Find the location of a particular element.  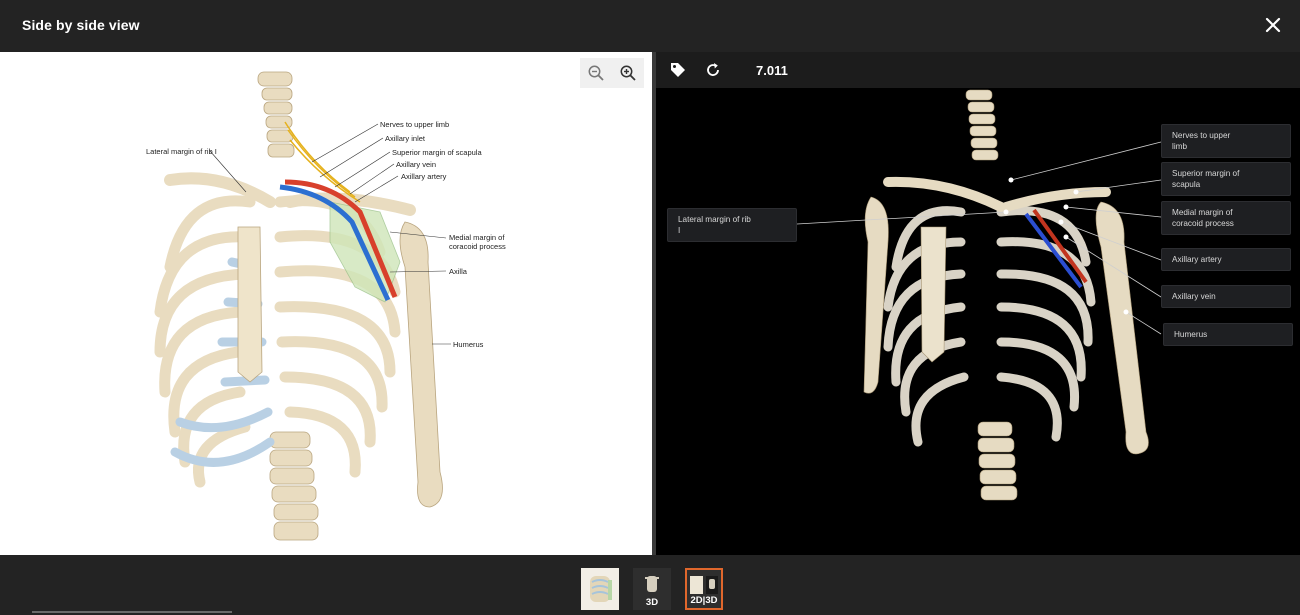

thumbnail-2d is located at coordinates (600, 589).